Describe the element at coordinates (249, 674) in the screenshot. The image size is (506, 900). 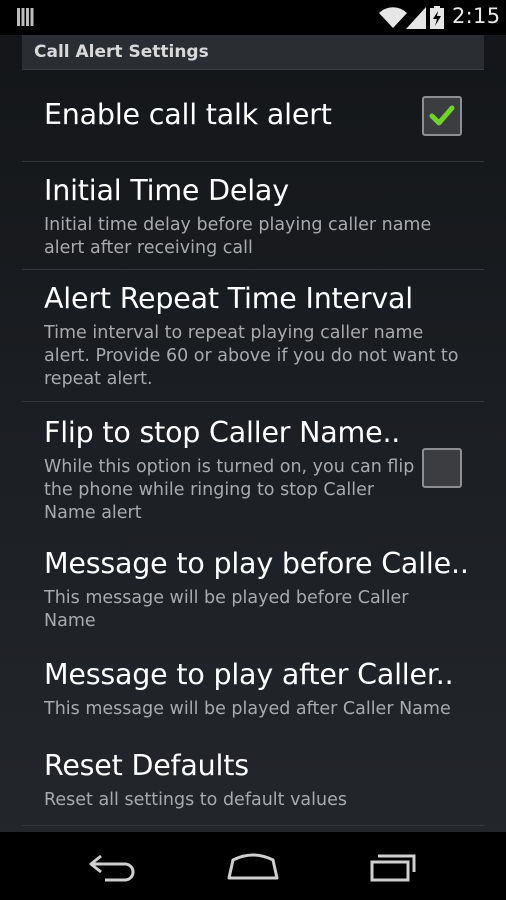
I see `pref-title: Message to play after Caller..` at that location.